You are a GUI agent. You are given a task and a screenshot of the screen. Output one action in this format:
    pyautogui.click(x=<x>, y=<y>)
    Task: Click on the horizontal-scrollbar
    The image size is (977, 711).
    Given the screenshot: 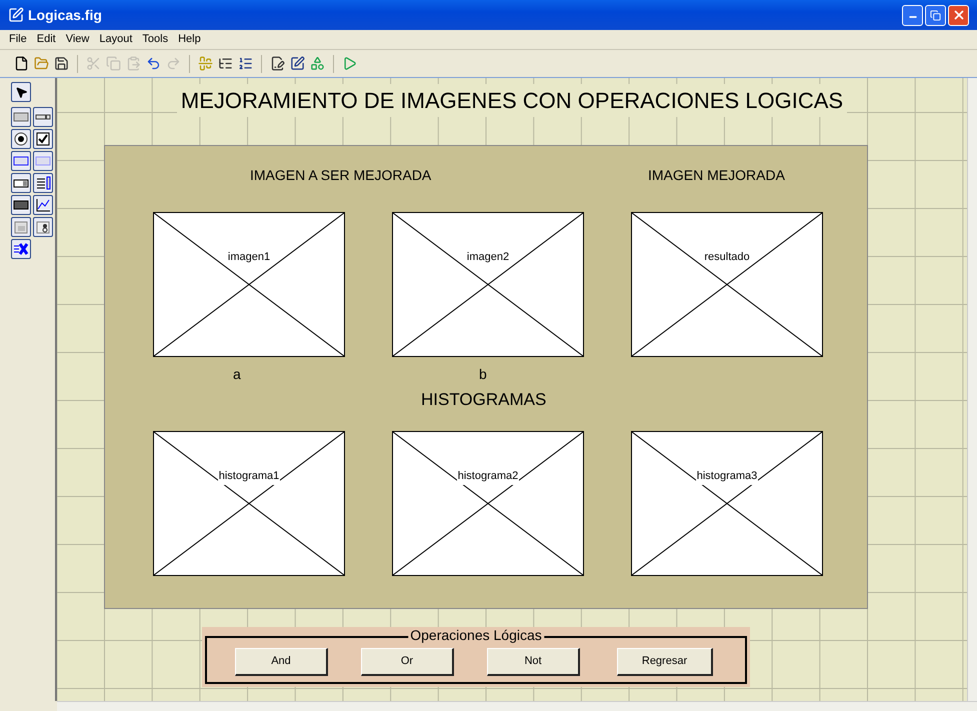 What is the action you would take?
    pyautogui.click(x=517, y=706)
    